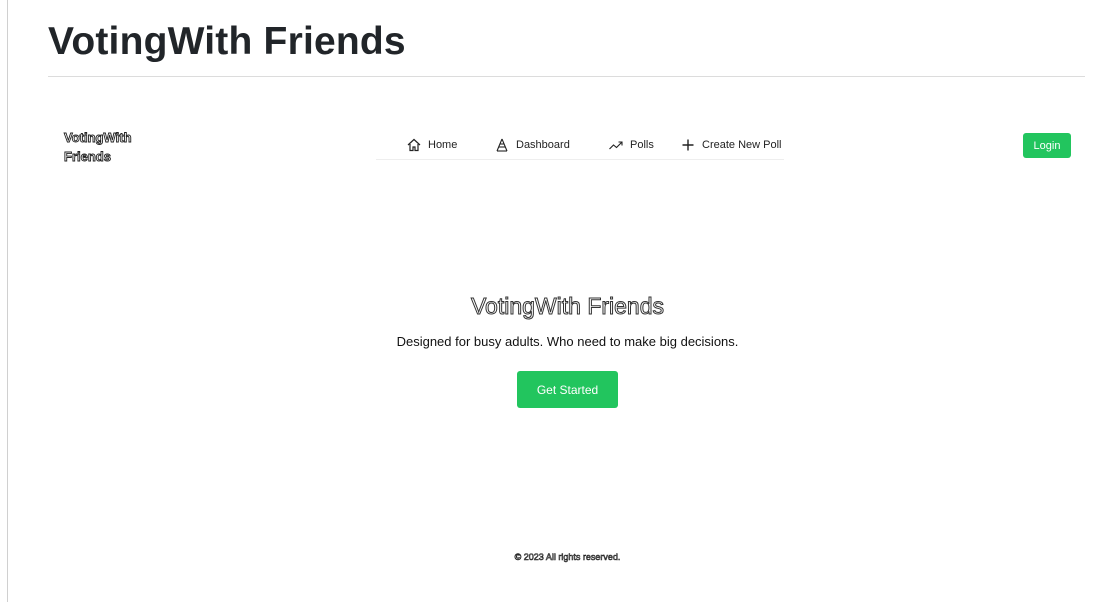 The image size is (1116, 602). I want to click on footer-copyright: © 2023 All rights reserved., so click(567, 557).